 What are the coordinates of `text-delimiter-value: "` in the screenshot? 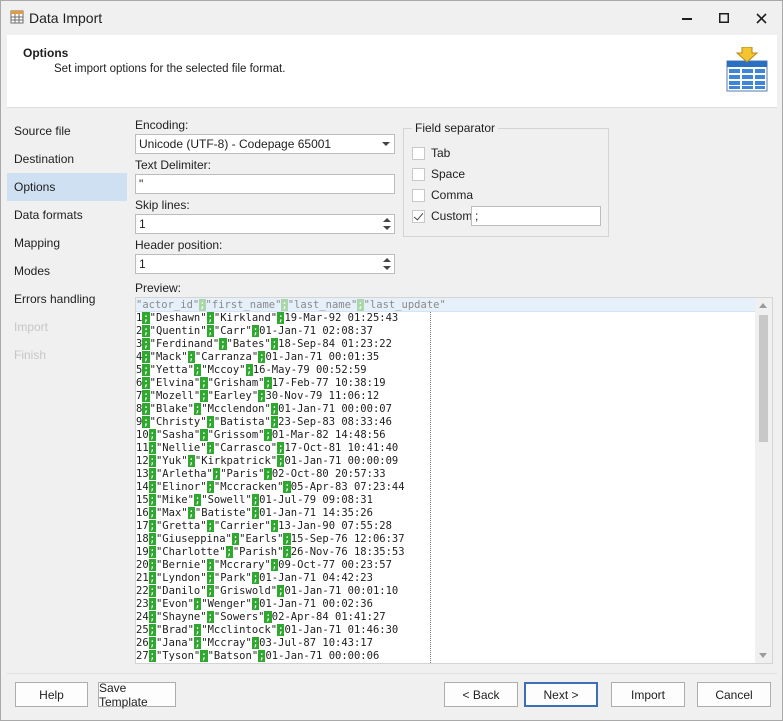 It's located at (141, 184).